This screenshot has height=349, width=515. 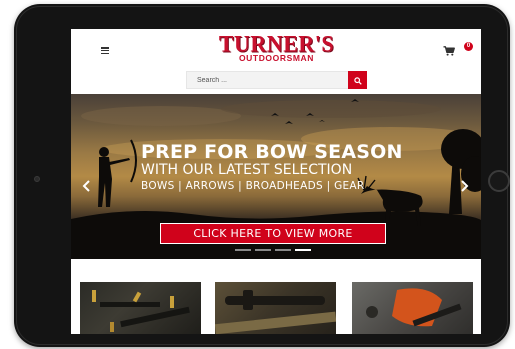 I want to click on chevron-left-icon, so click(x=87, y=185).